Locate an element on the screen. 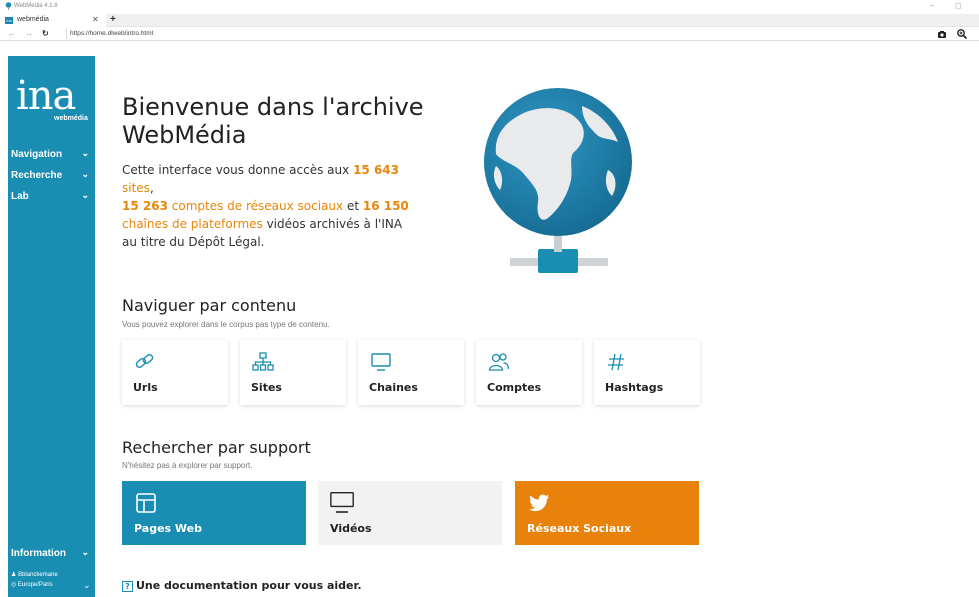 The image size is (979, 597). hashtag-icon is located at coordinates (616, 362).